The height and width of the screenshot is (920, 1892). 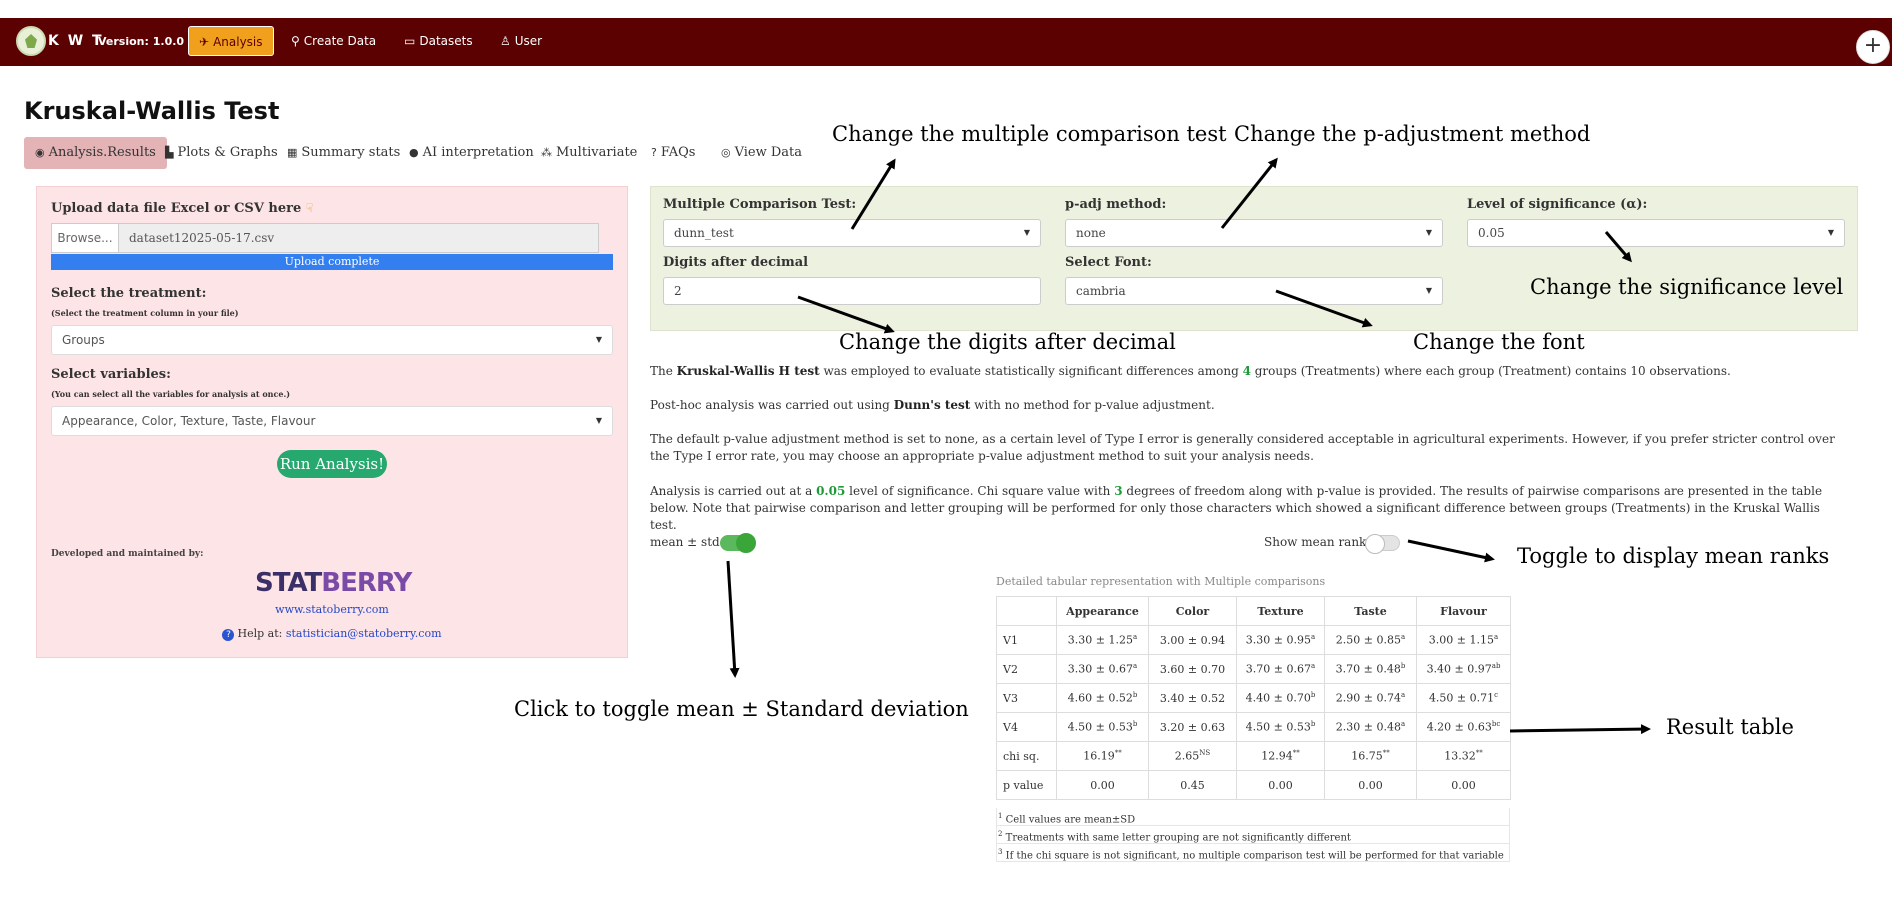 What do you see at coordinates (733, 619) in the screenshot?
I see `arrow-mean-std` at bounding box center [733, 619].